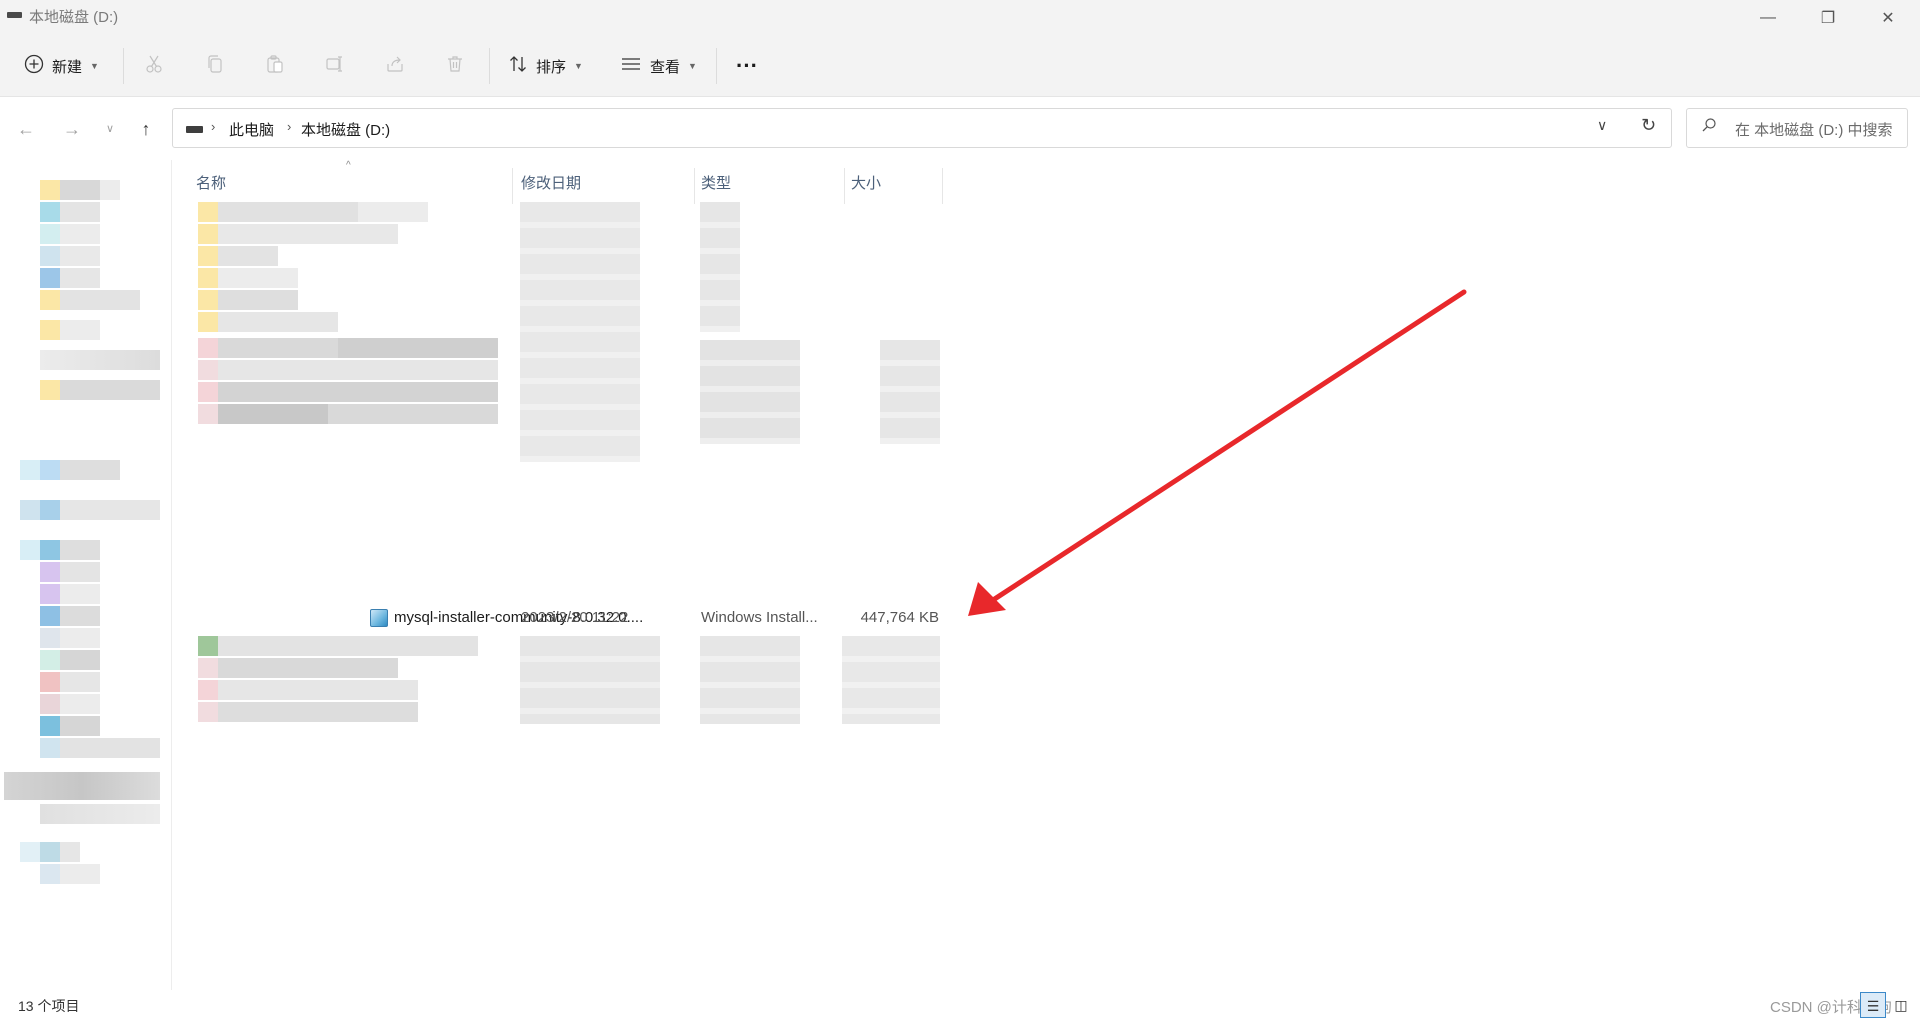 The image size is (1920, 1021). I want to click on size-column-blurred, so click(891, 680).